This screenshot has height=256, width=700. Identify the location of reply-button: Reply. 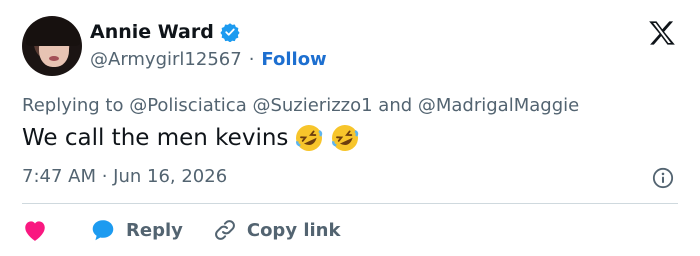
(136, 230).